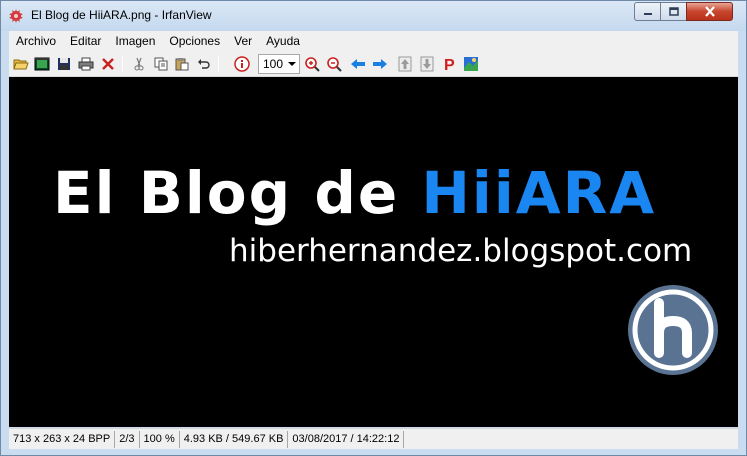 The width and height of the screenshot is (747, 456). I want to click on first-page-icon, so click(405, 64).